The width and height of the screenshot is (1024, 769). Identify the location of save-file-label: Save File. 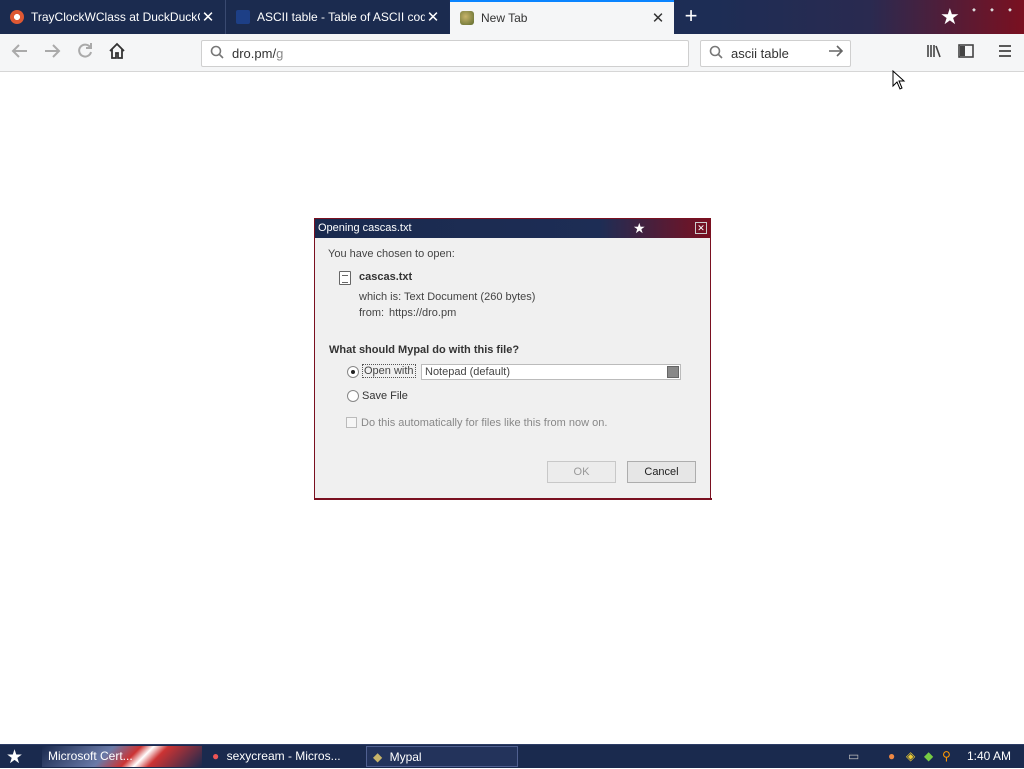
(385, 396).